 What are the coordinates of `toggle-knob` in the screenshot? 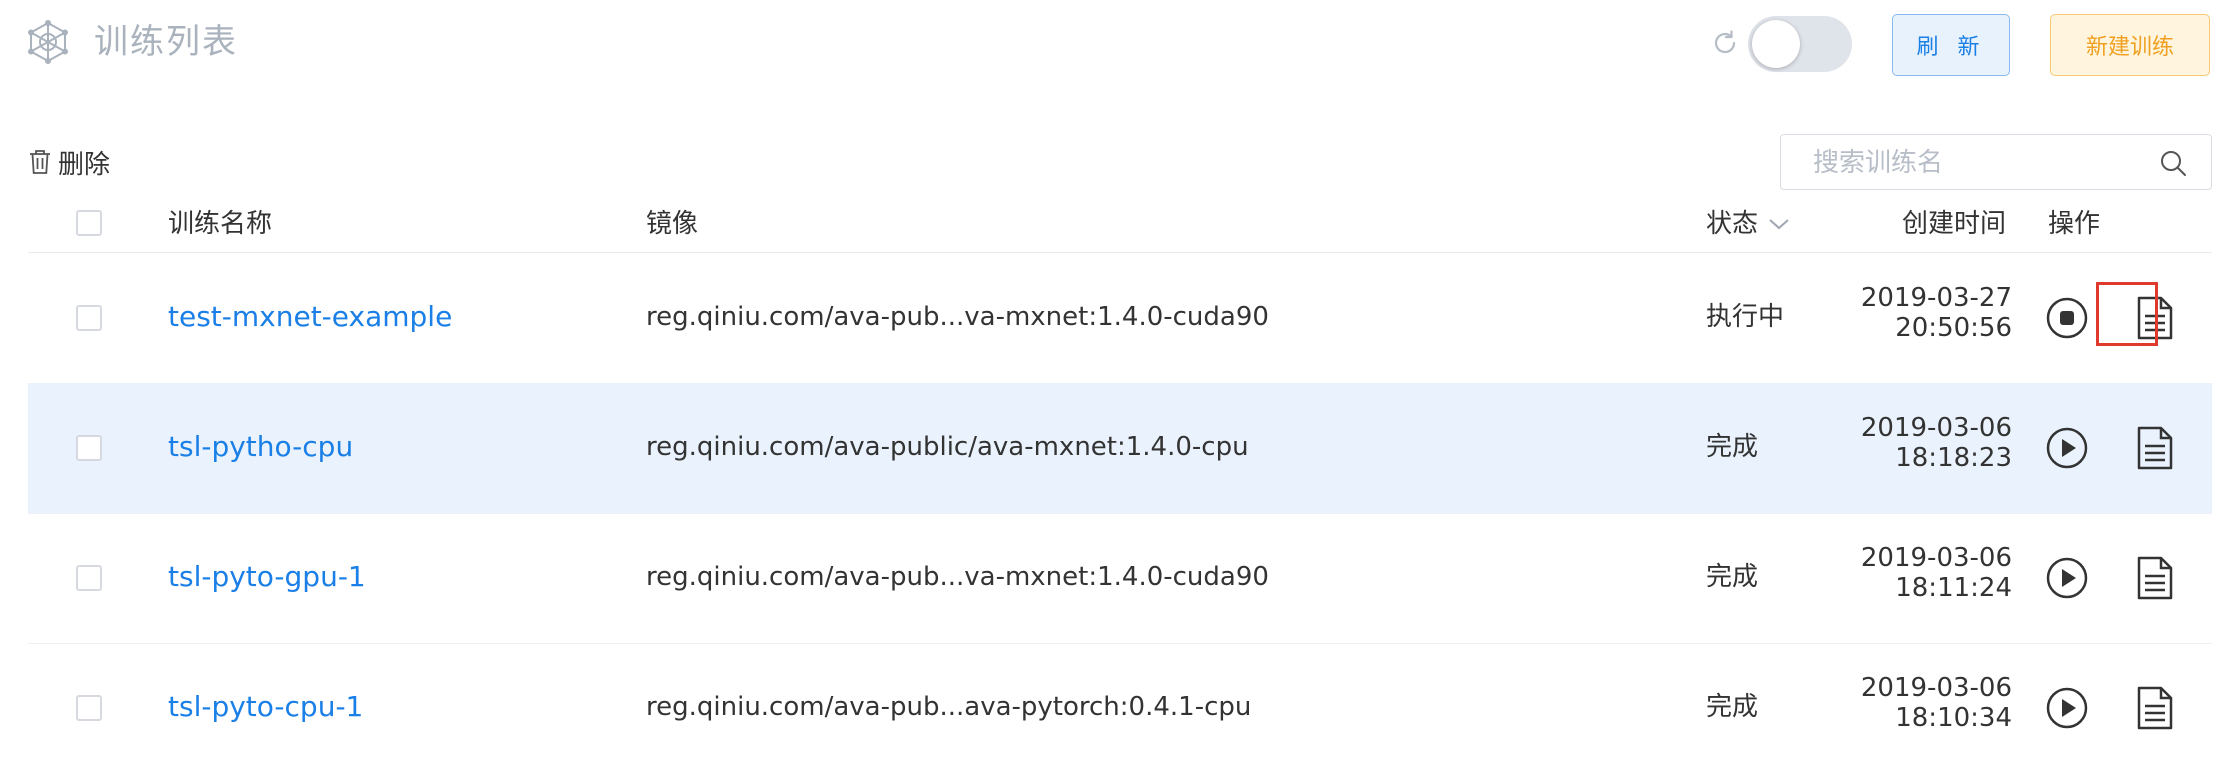 It's located at (1776, 44).